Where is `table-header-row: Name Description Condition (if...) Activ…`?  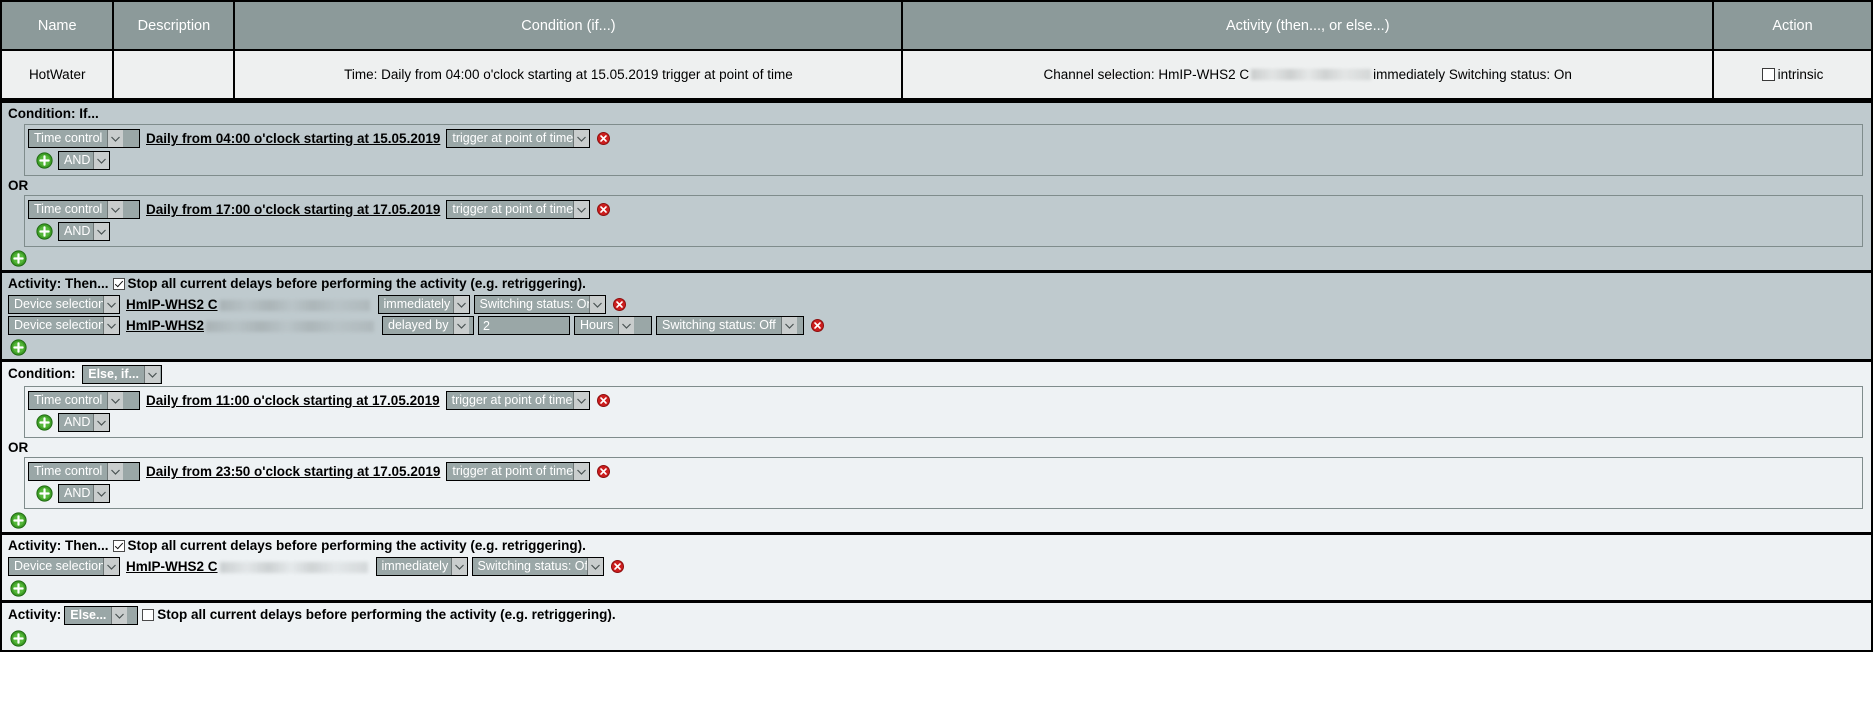
table-header-row: Name Description Condition (if...) Activ… is located at coordinates (936, 25).